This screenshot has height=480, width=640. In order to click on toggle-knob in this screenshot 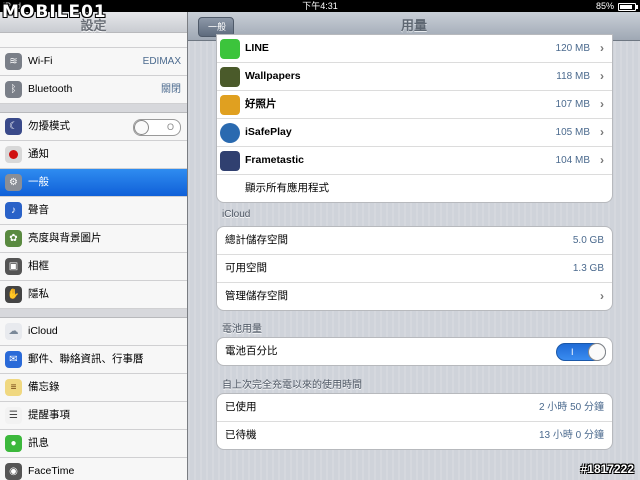, I will do `click(141, 127)`.